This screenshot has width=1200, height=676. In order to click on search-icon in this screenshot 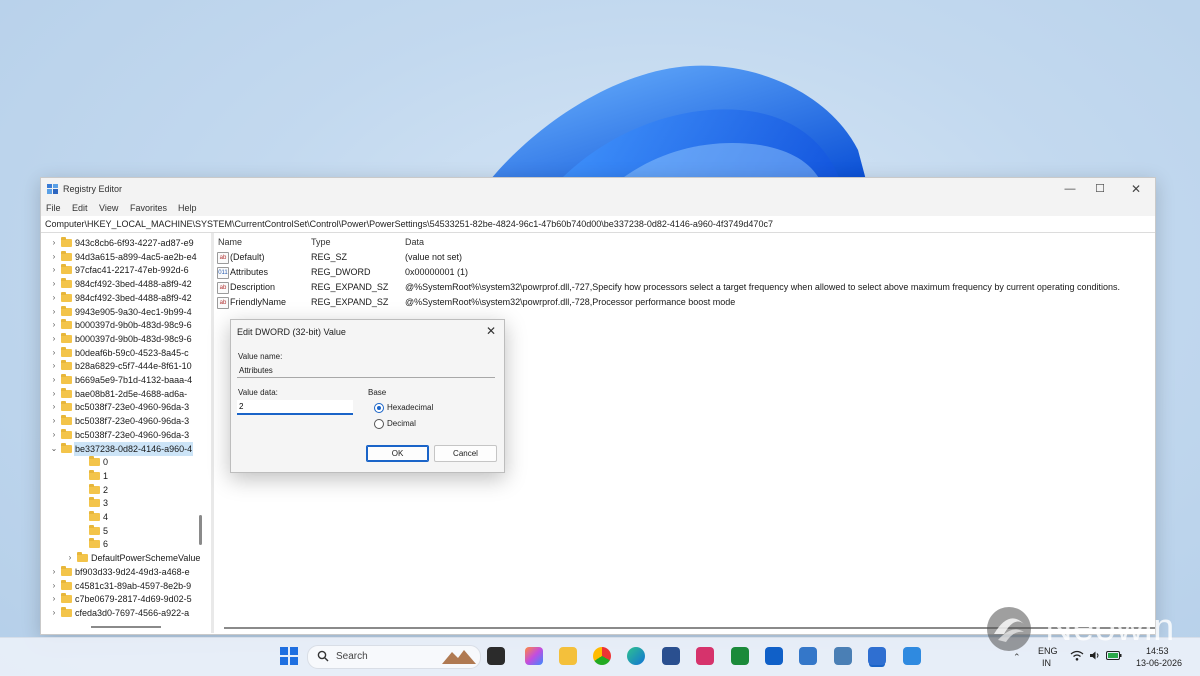, I will do `click(323, 656)`.